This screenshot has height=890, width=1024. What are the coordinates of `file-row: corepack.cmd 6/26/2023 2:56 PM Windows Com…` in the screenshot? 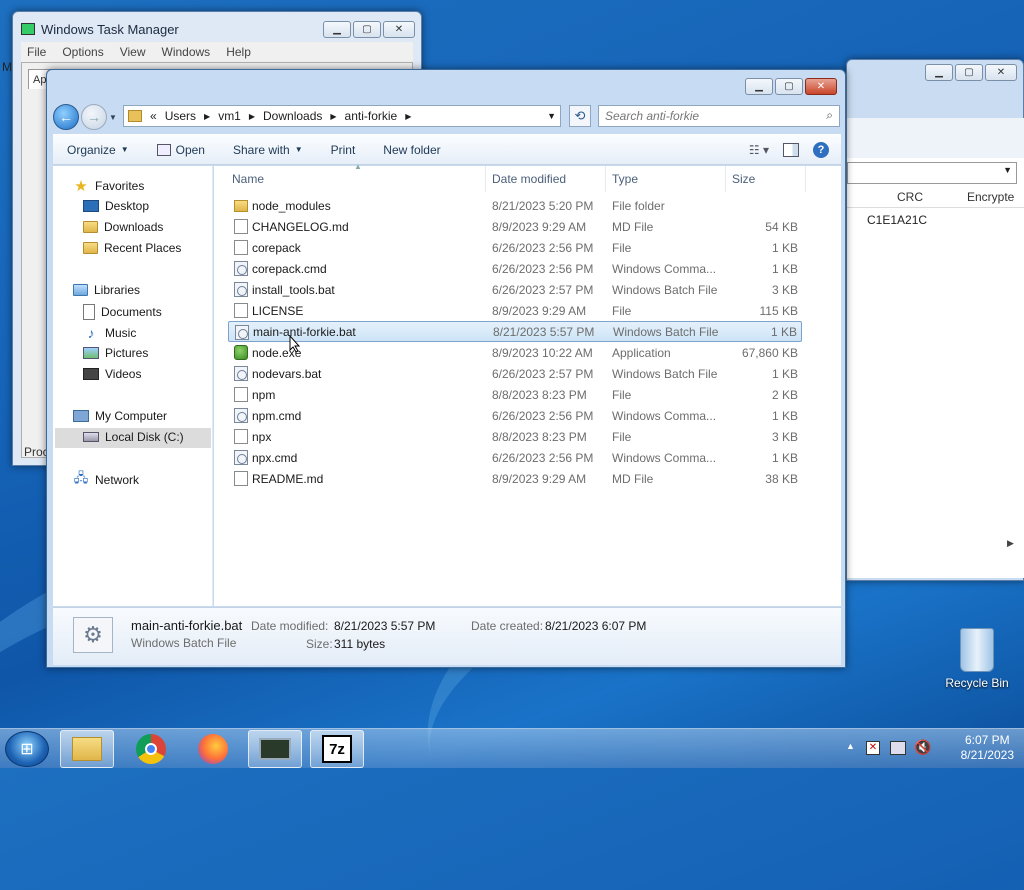 It's located at (515, 268).